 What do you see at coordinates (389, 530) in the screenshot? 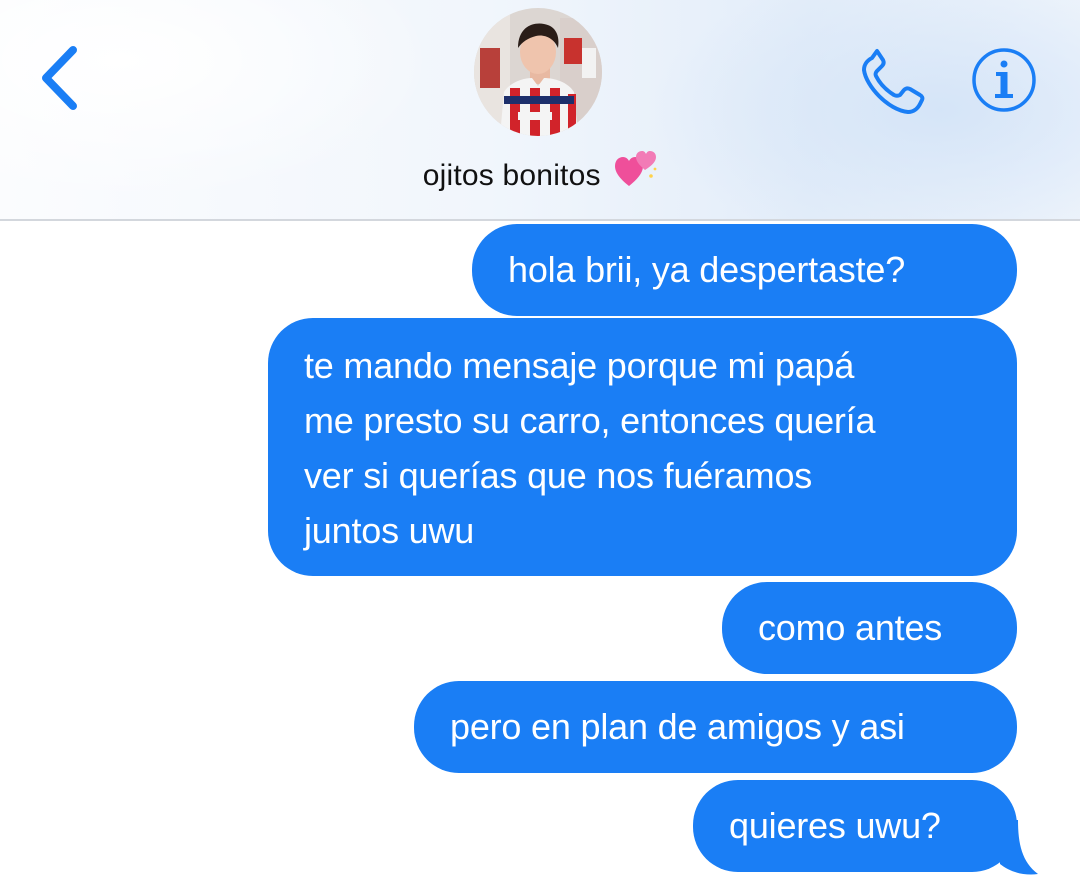
I see `message-text-line: juntos uwu` at bounding box center [389, 530].